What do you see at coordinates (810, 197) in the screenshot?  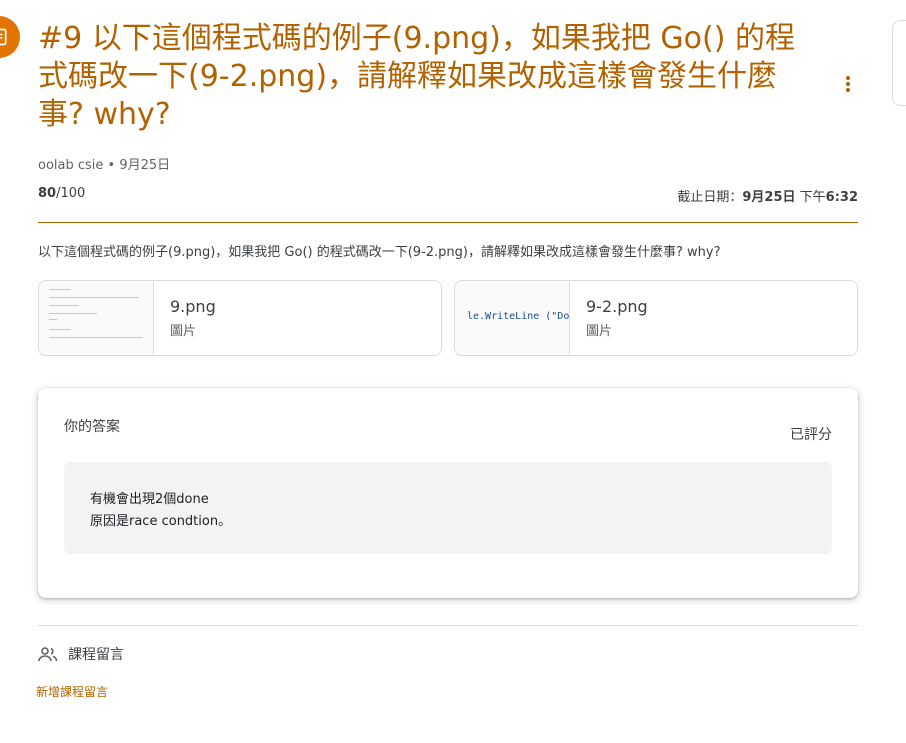 I see `due-time-prefix: 下午` at bounding box center [810, 197].